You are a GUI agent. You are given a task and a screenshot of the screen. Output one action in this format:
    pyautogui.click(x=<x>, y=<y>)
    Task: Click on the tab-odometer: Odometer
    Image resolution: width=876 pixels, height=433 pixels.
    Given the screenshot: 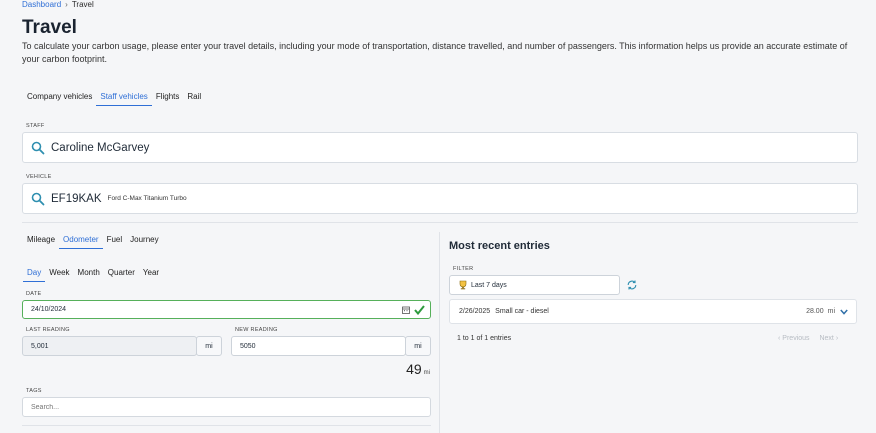 What is the action you would take?
    pyautogui.click(x=81, y=242)
    